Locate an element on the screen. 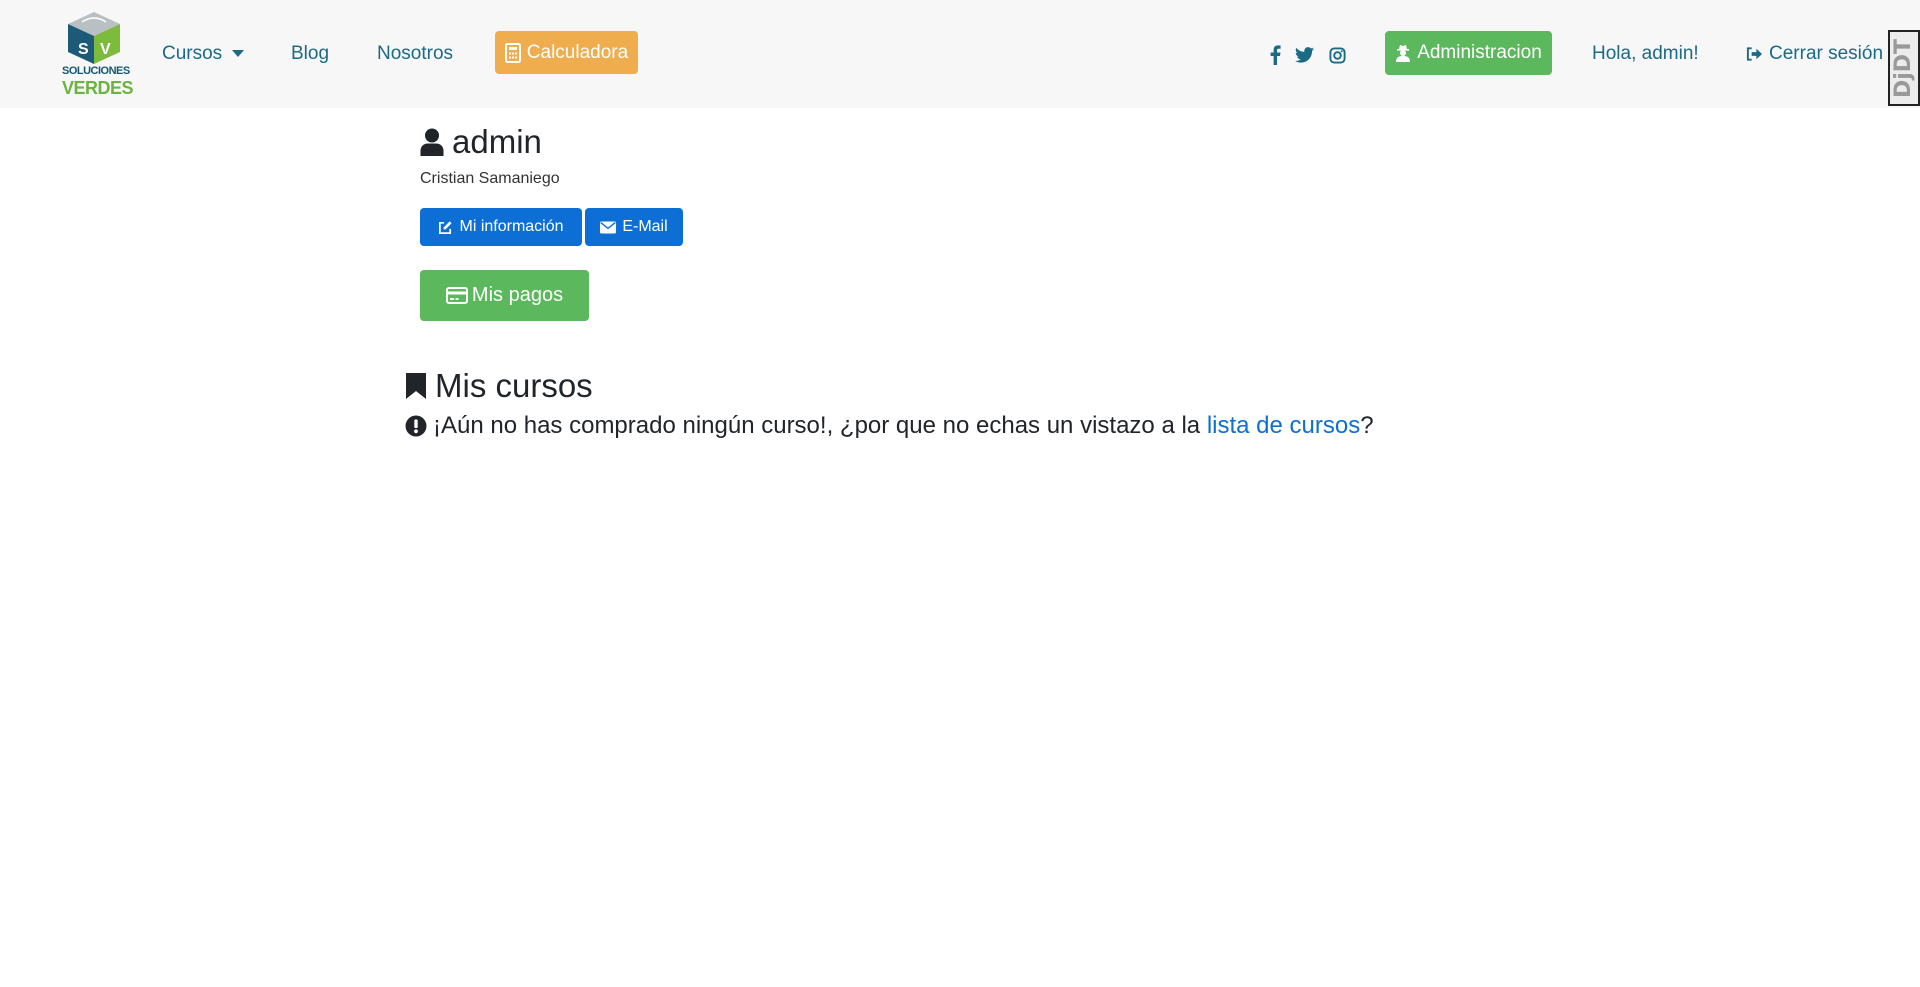 The height and width of the screenshot is (987, 1920). svg-text: V is located at coordinates (105, 49).